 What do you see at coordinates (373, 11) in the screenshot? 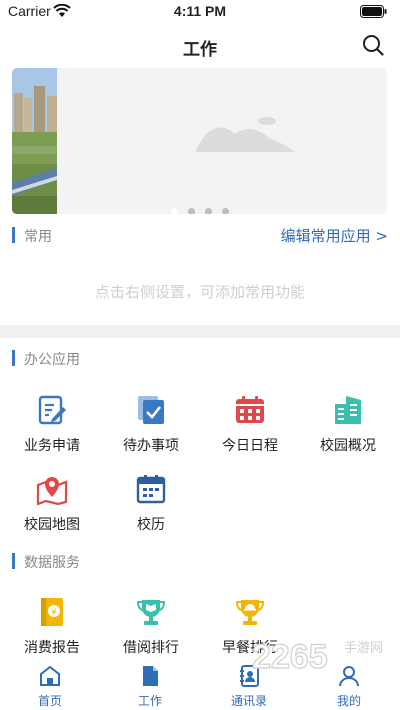
I see `battery-icon` at bounding box center [373, 11].